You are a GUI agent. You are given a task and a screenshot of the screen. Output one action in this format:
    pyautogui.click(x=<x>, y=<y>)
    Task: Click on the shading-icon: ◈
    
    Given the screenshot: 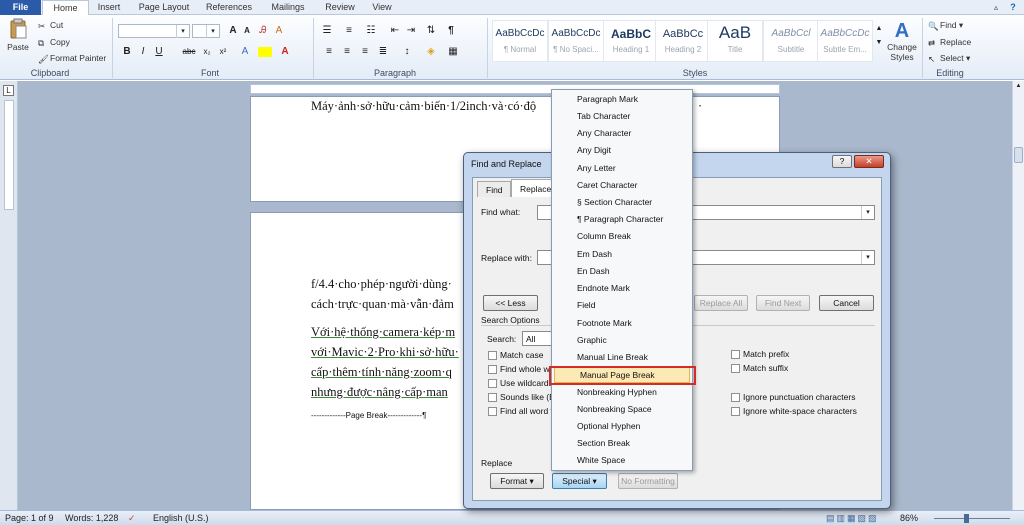 What is the action you would take?
    pyautogui.click(x=431, y=52)
    